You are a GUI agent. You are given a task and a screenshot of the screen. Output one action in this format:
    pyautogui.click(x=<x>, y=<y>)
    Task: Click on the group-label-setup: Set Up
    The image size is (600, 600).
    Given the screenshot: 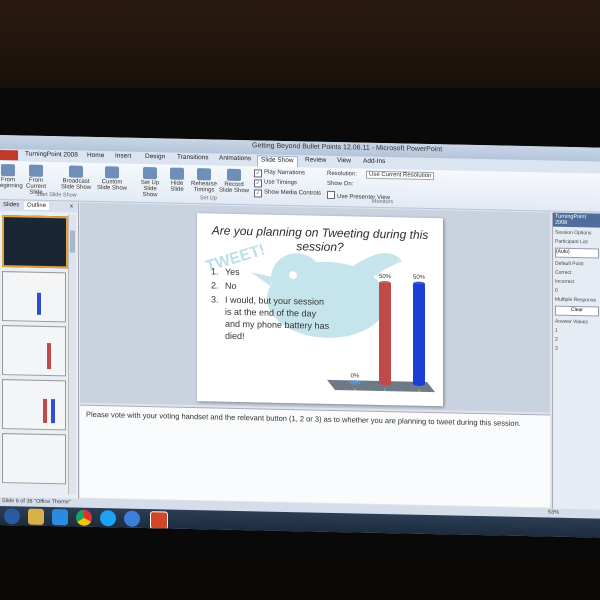 What is the action you would take?
    pyautogui.click(x=208, y=198)
    